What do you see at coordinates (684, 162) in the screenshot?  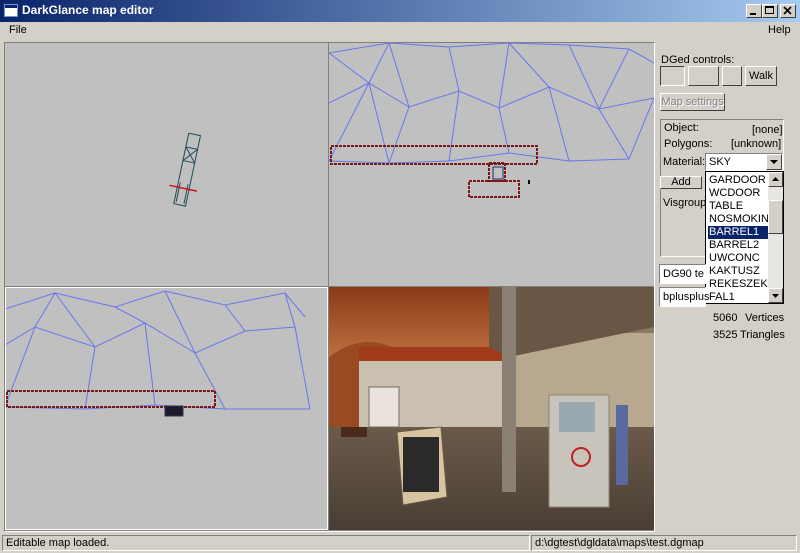 I see `material-label: Material:` at bounding box center [684, 162].